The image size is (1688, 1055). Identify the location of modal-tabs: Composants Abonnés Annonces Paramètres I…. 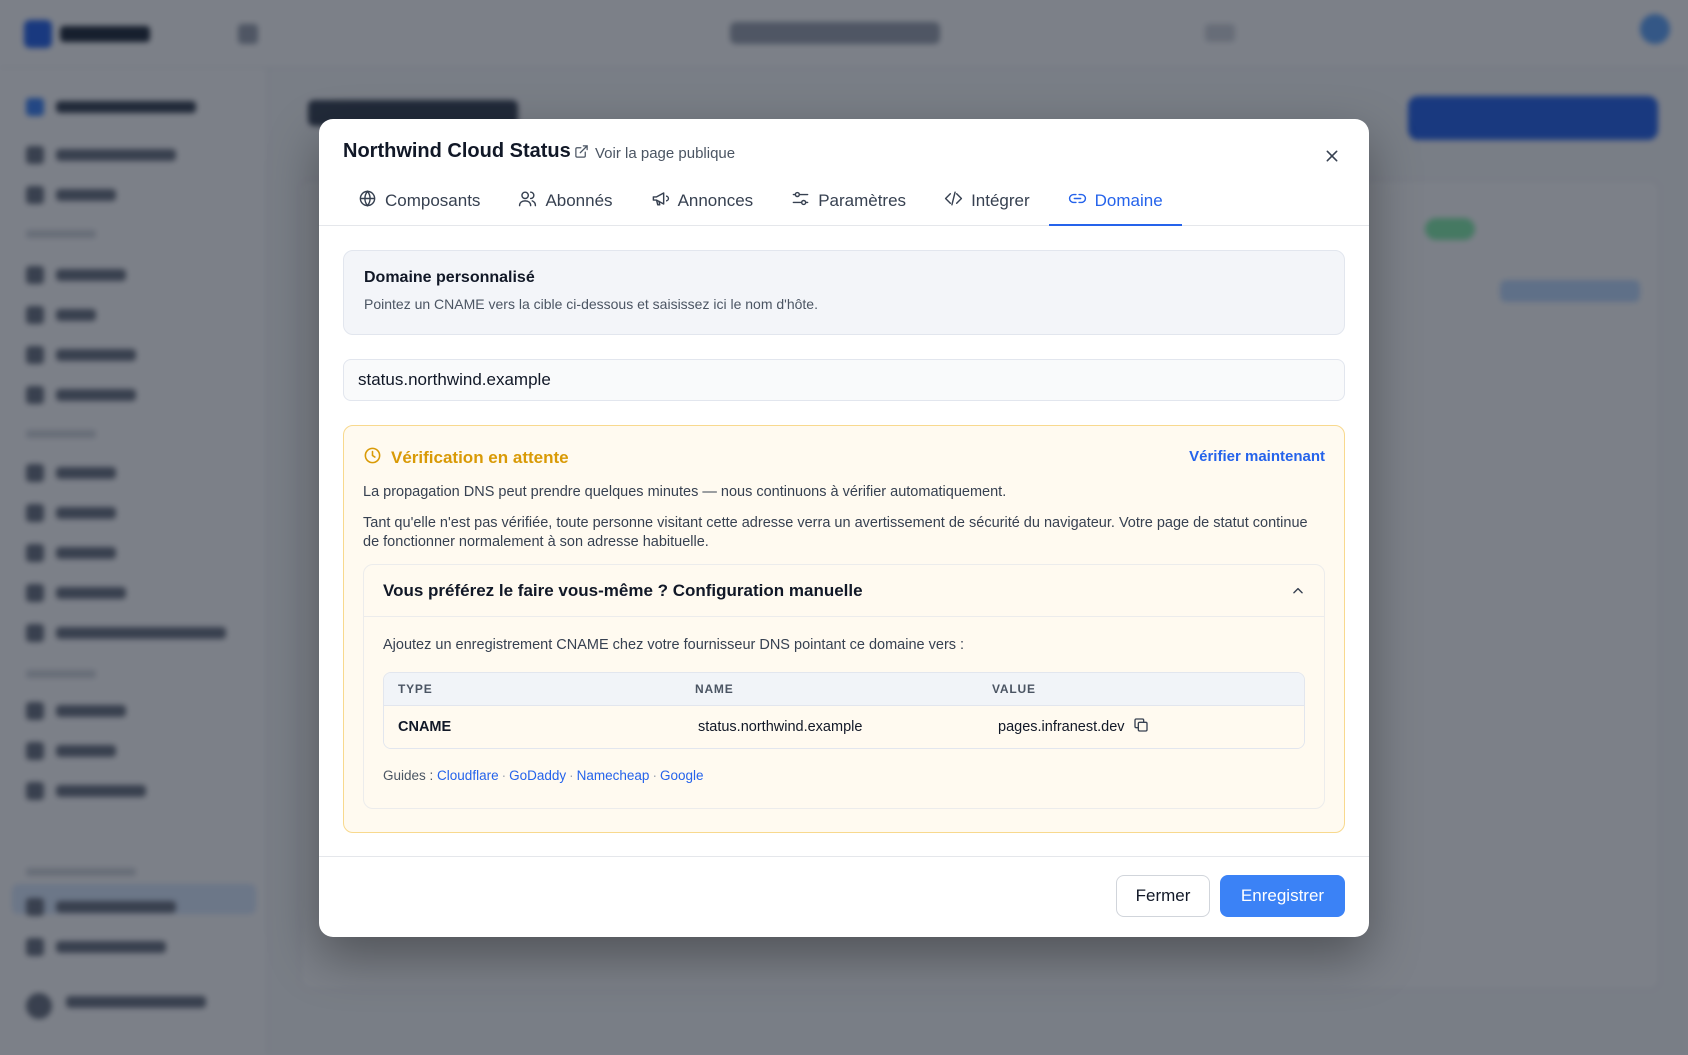
(760, 201).